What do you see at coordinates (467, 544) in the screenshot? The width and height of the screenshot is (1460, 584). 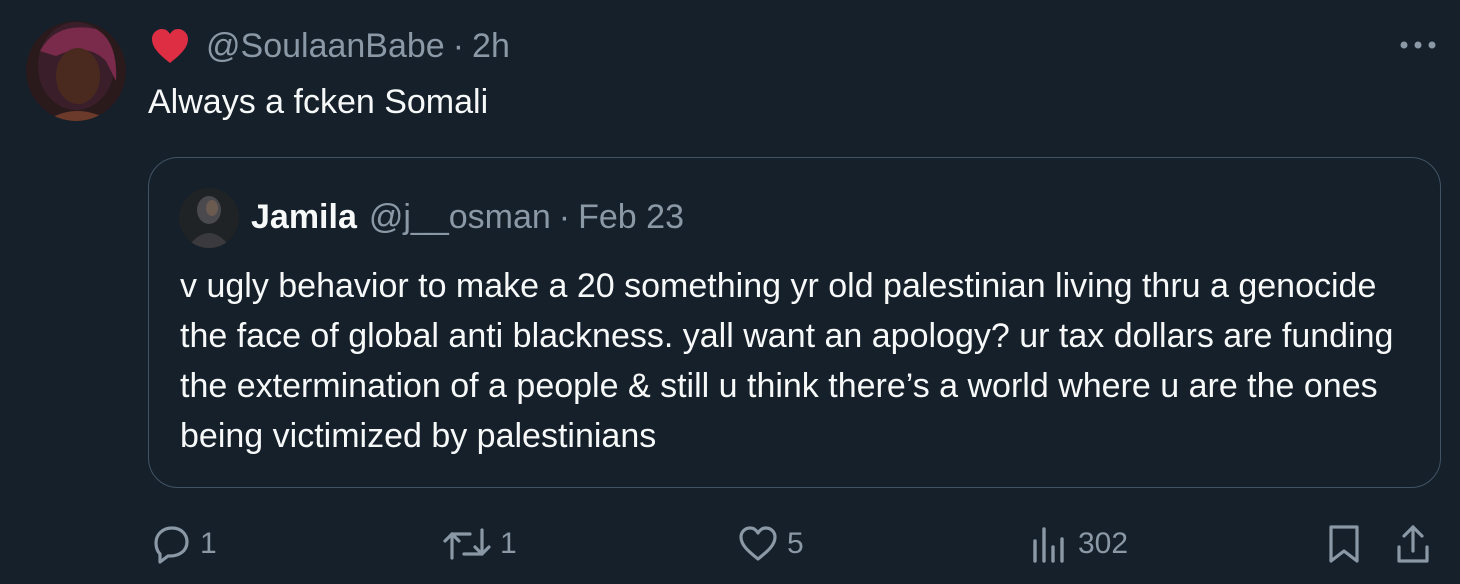 I see `repost-icon` at bounding box center [467, 544].